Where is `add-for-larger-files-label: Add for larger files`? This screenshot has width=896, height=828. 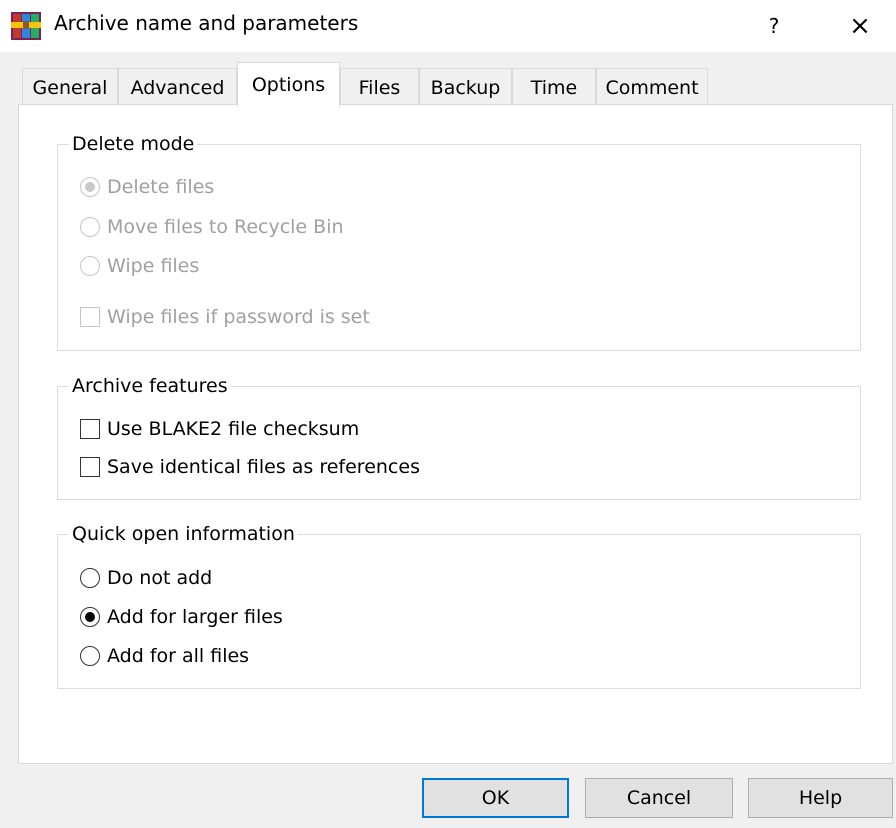 add-for-larger-files-label: Add for larger files is located at coordinates (195, 617).